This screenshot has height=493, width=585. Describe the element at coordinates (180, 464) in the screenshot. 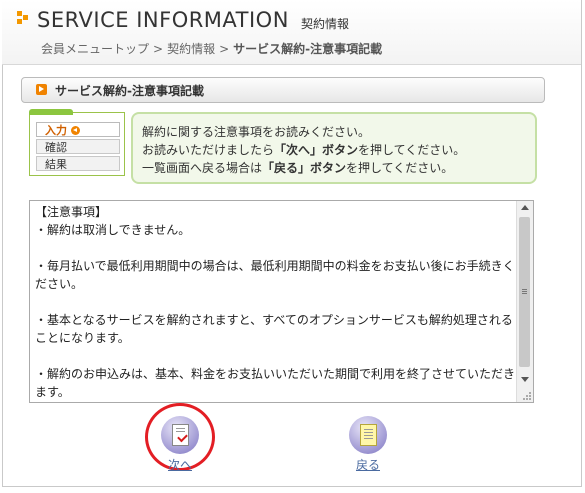

I see `next-label: 次へ` at that location.